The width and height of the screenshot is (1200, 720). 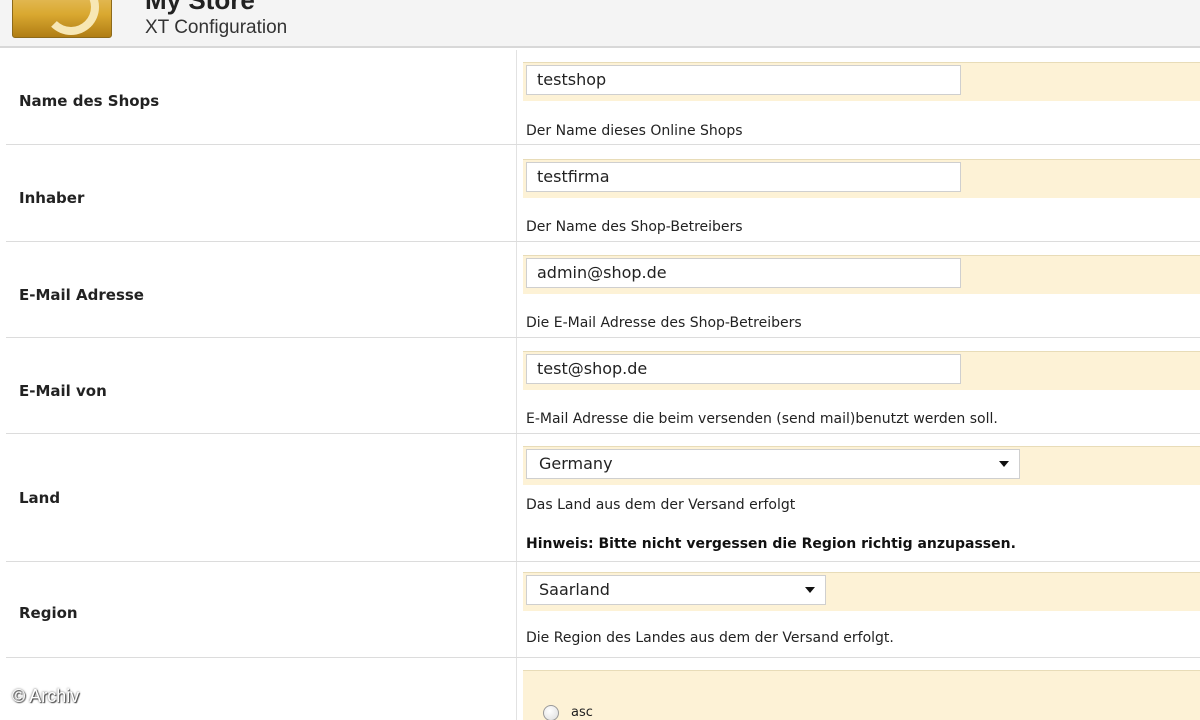 I want to click on email-address-description: Die E-Mail Adresse des Shop-Betreibers, so click(x=664, y=323).